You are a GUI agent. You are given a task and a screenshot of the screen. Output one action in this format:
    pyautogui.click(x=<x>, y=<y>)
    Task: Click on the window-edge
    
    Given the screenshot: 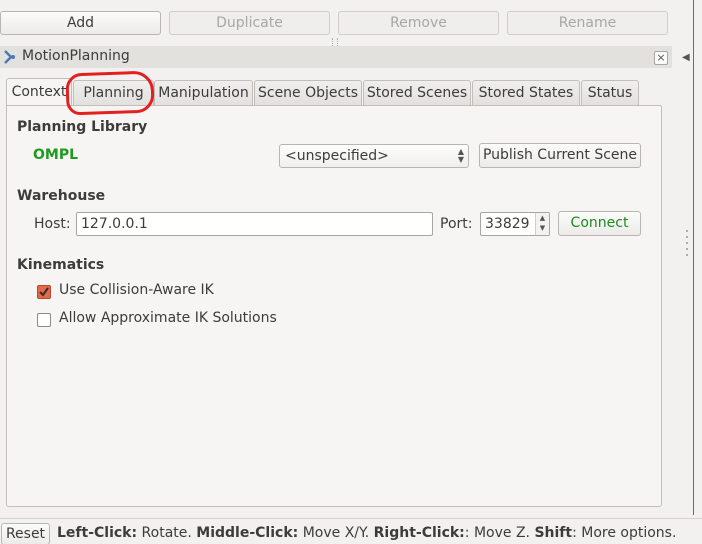 What is the action you would take?
    pyautogui.click(x=693, y=257)
    